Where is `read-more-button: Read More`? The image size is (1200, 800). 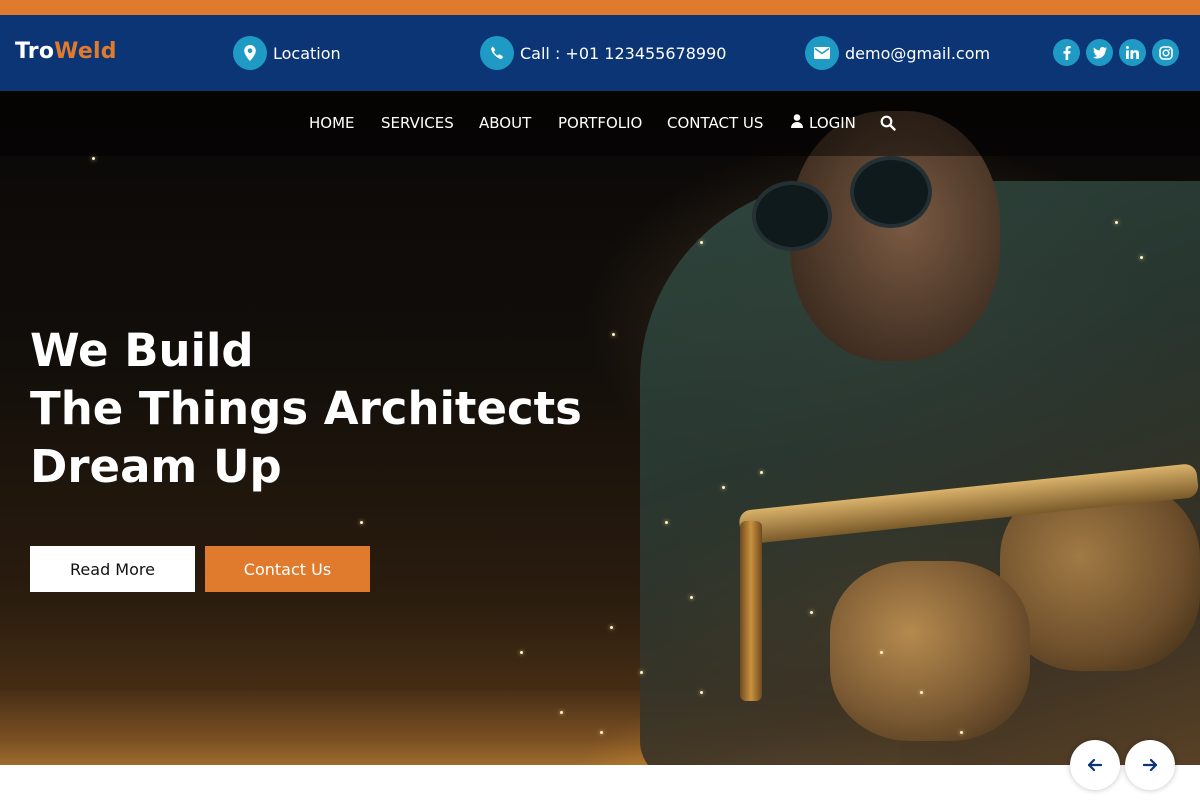 read-more-button: Read More is located at coordinates (112, 569).